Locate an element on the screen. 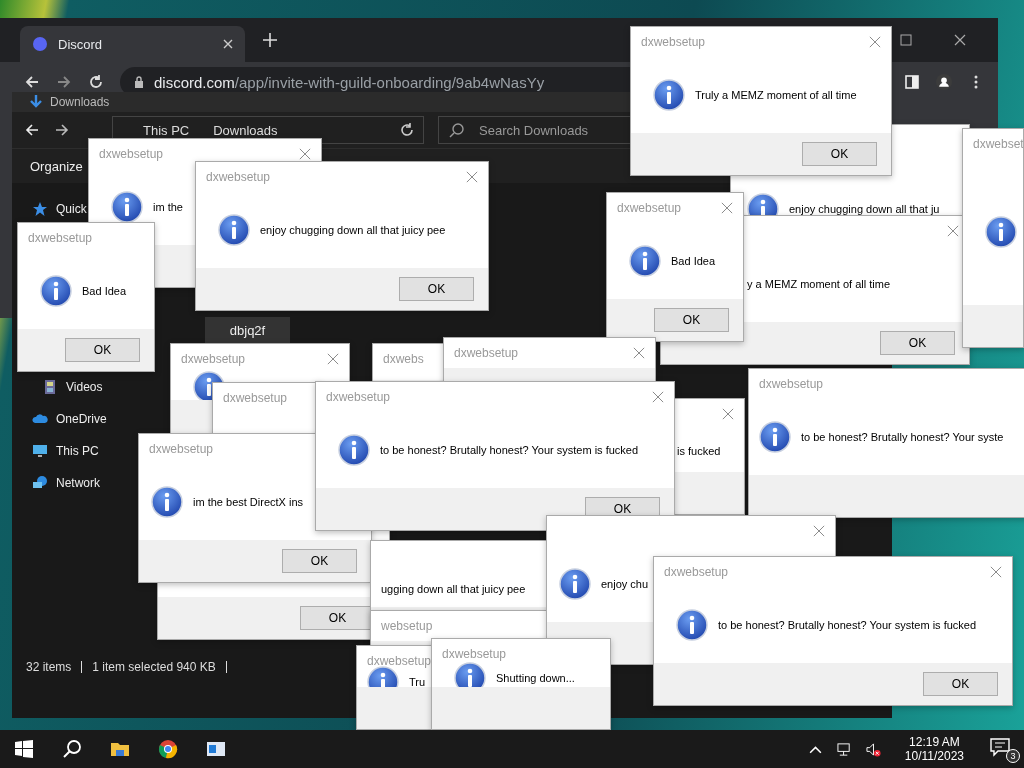  sidebar-label: OneDrive is located at coordinates (81, 419).